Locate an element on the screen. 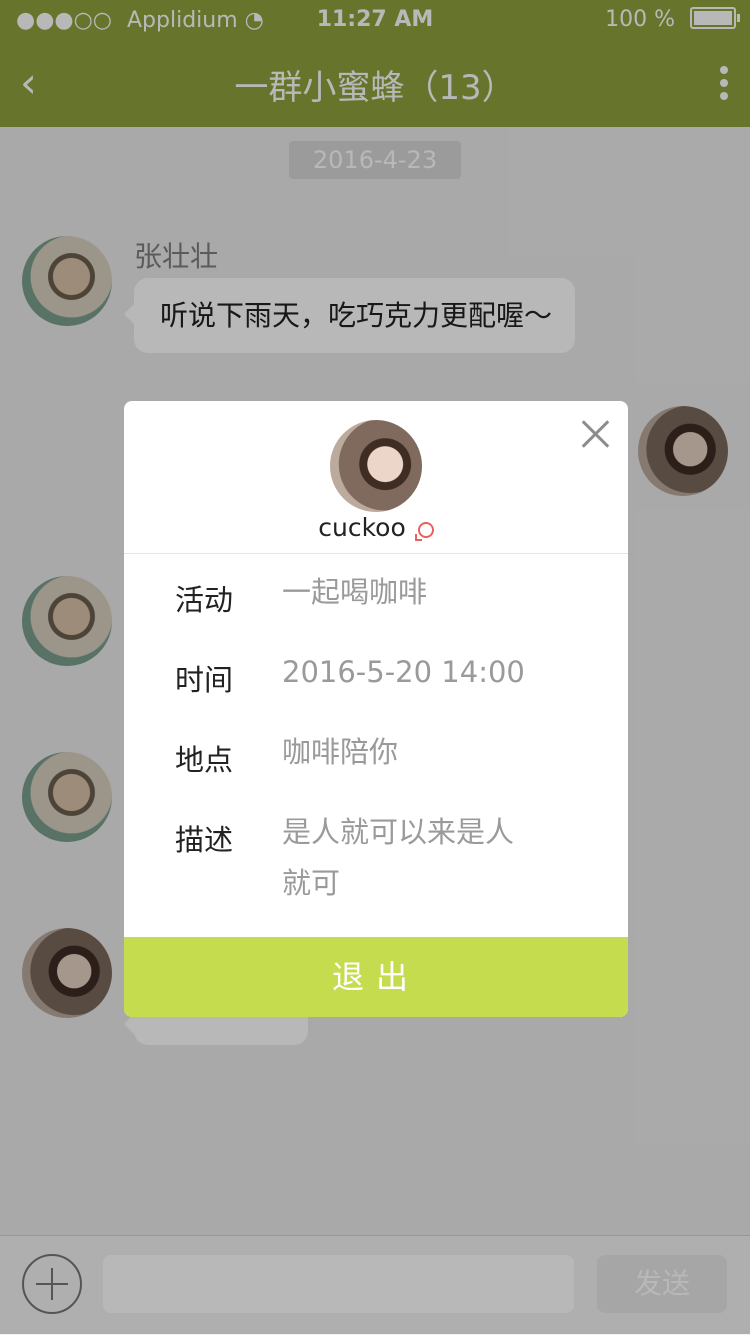 The image size is (750, 1335). user-name: cuckoo is located at coordinates (376, 527).